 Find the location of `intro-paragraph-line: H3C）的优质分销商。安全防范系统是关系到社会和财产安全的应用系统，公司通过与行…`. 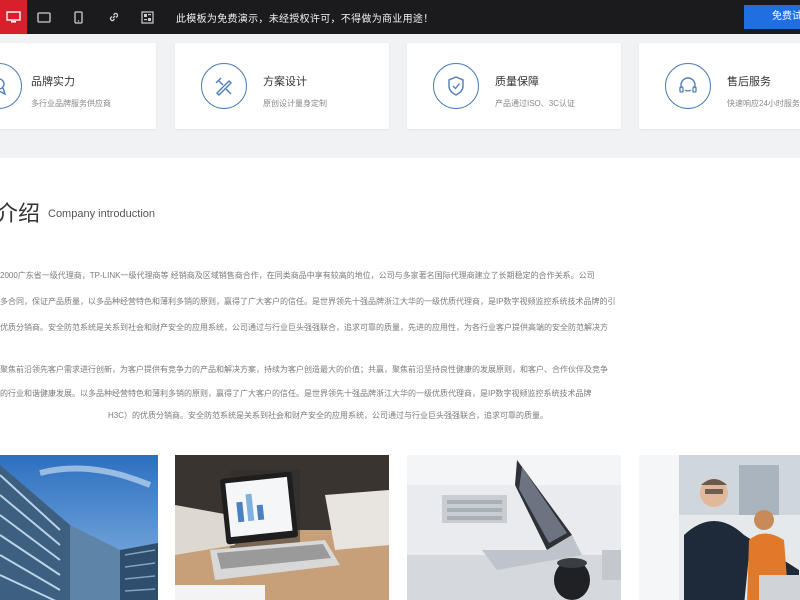

intro-paragraph-line: H3C）的优质分销商。安全防范系统是关系到社会和财产安全的应用系统，公司通过与行… is located at coordinates (328, 415).